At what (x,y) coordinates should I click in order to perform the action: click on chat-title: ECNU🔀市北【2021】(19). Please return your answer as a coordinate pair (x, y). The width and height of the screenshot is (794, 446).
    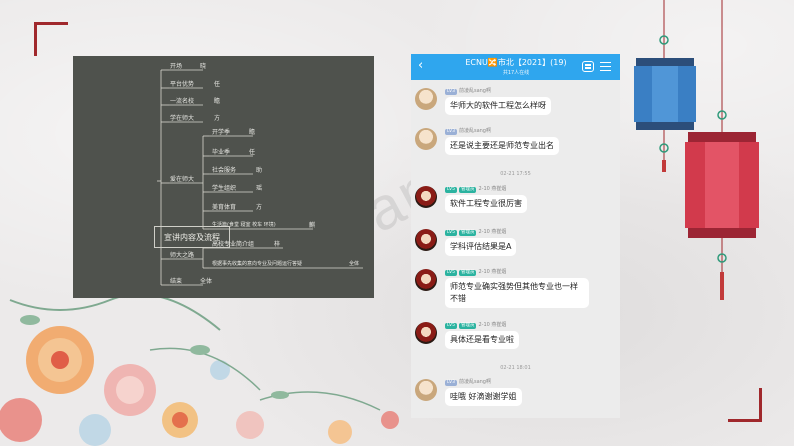
    Looking at the image, I should click on (516, 62).